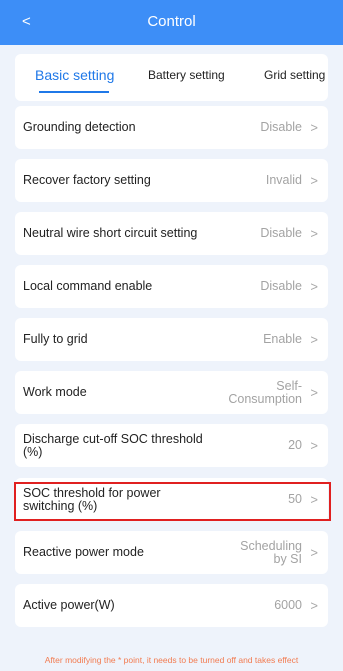 This screenshot has height=671, width=343. I want to click on setting-value: 6000, so click(288, 605).